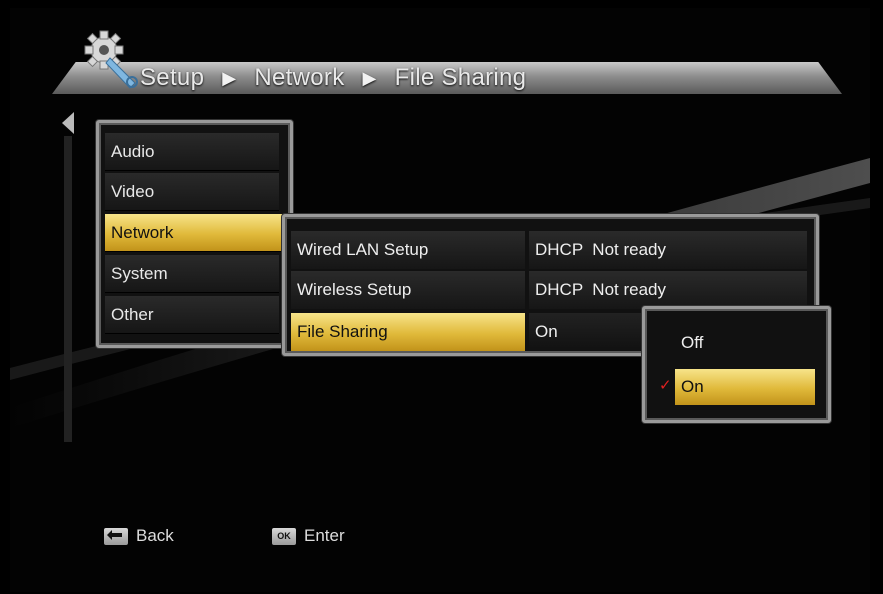 The width and height of the screenshot is (883, 594). What do you see at coordinates (745, 387) in the screenshot?
I see `option-on: On` at bounding box center [745, 387].